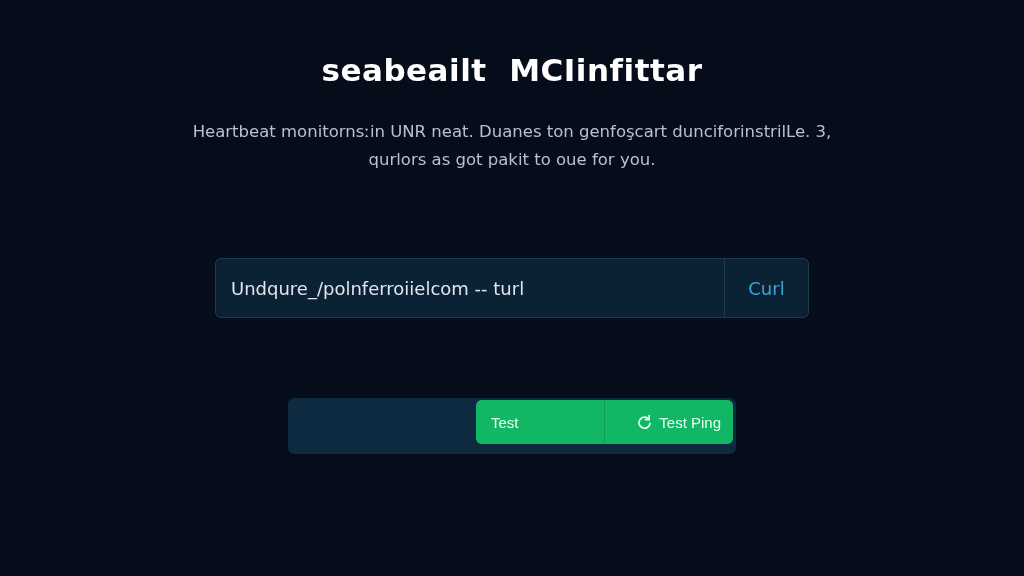 The image size is (1024, 576). Describe the element at coordinates (512, 288) in the screenshot. I see `url-field: Undqure_/polnferroiielcom -- turl Curl` at that location.